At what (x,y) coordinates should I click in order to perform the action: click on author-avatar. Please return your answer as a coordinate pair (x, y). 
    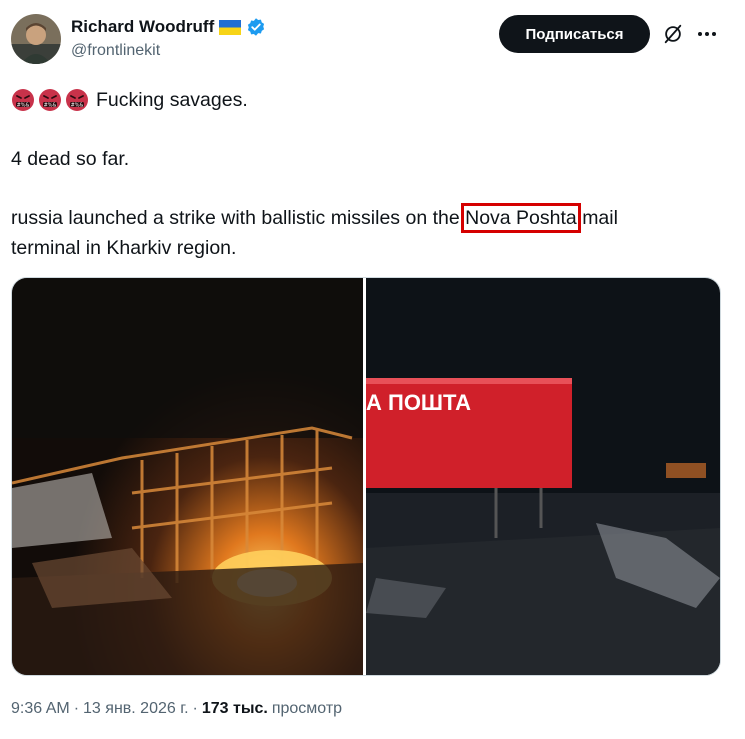
    Looking at the image, I should click on (36, 39).